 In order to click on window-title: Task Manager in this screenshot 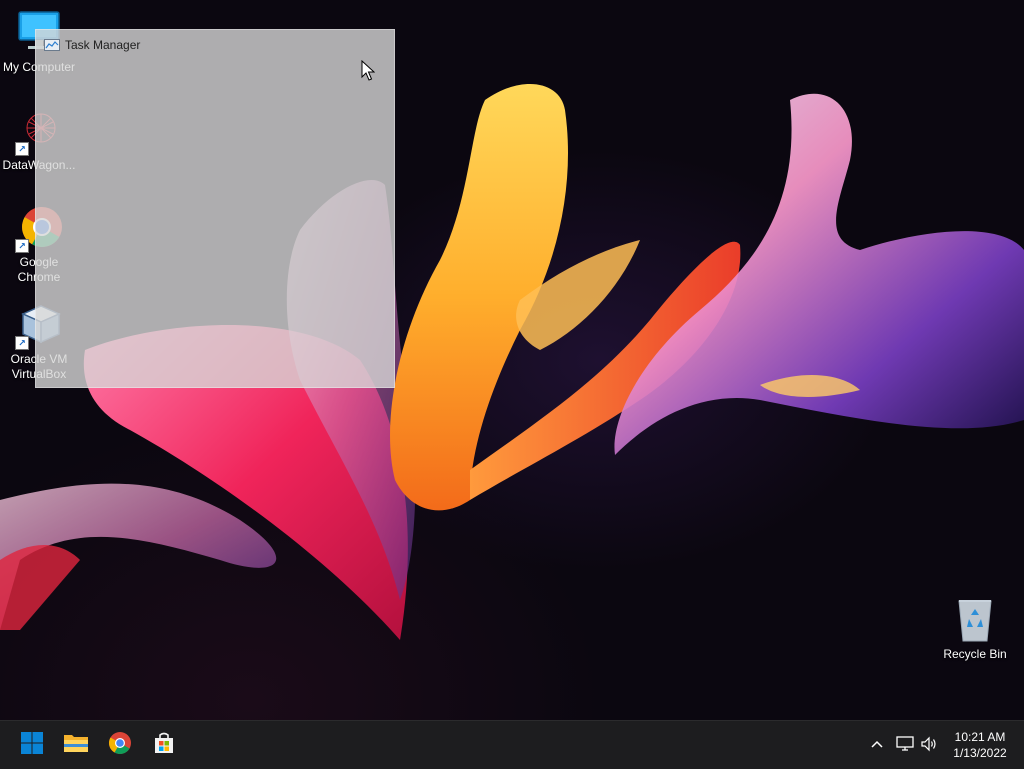, I will do `click(103, 45)`.